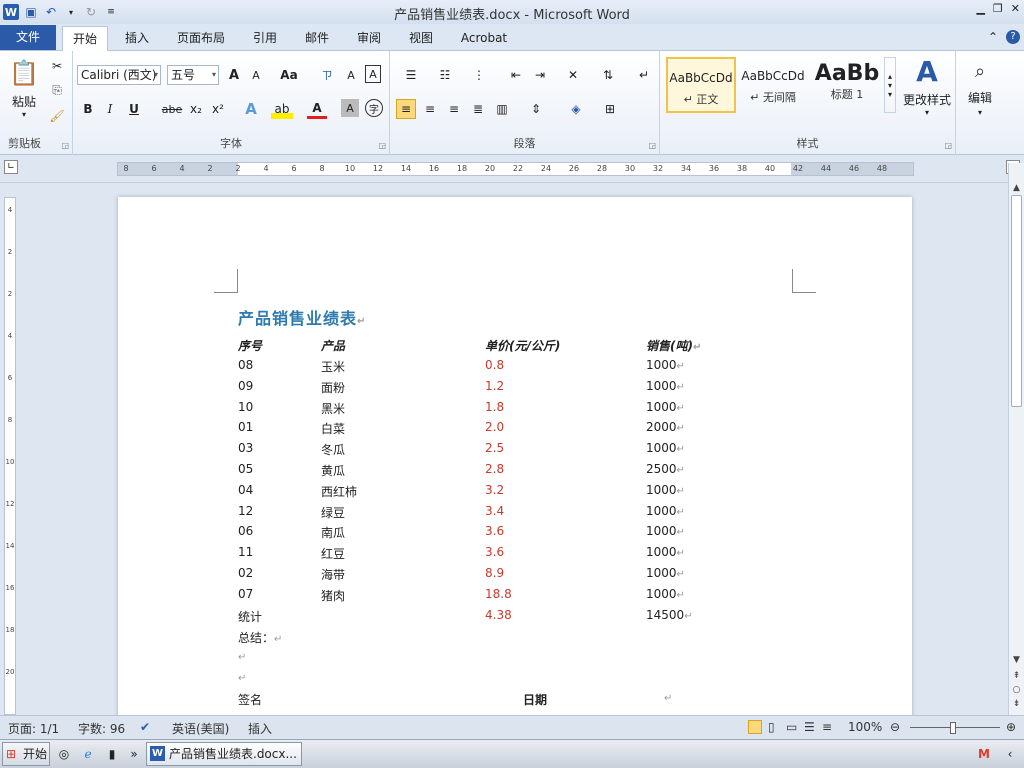 The width and height of the screenshot is (1024, 768). What do you see at coordinates (573, 75) in the screenshot?
I see `chinese-layout-icon: ✕` at bounding box center [573, 75].